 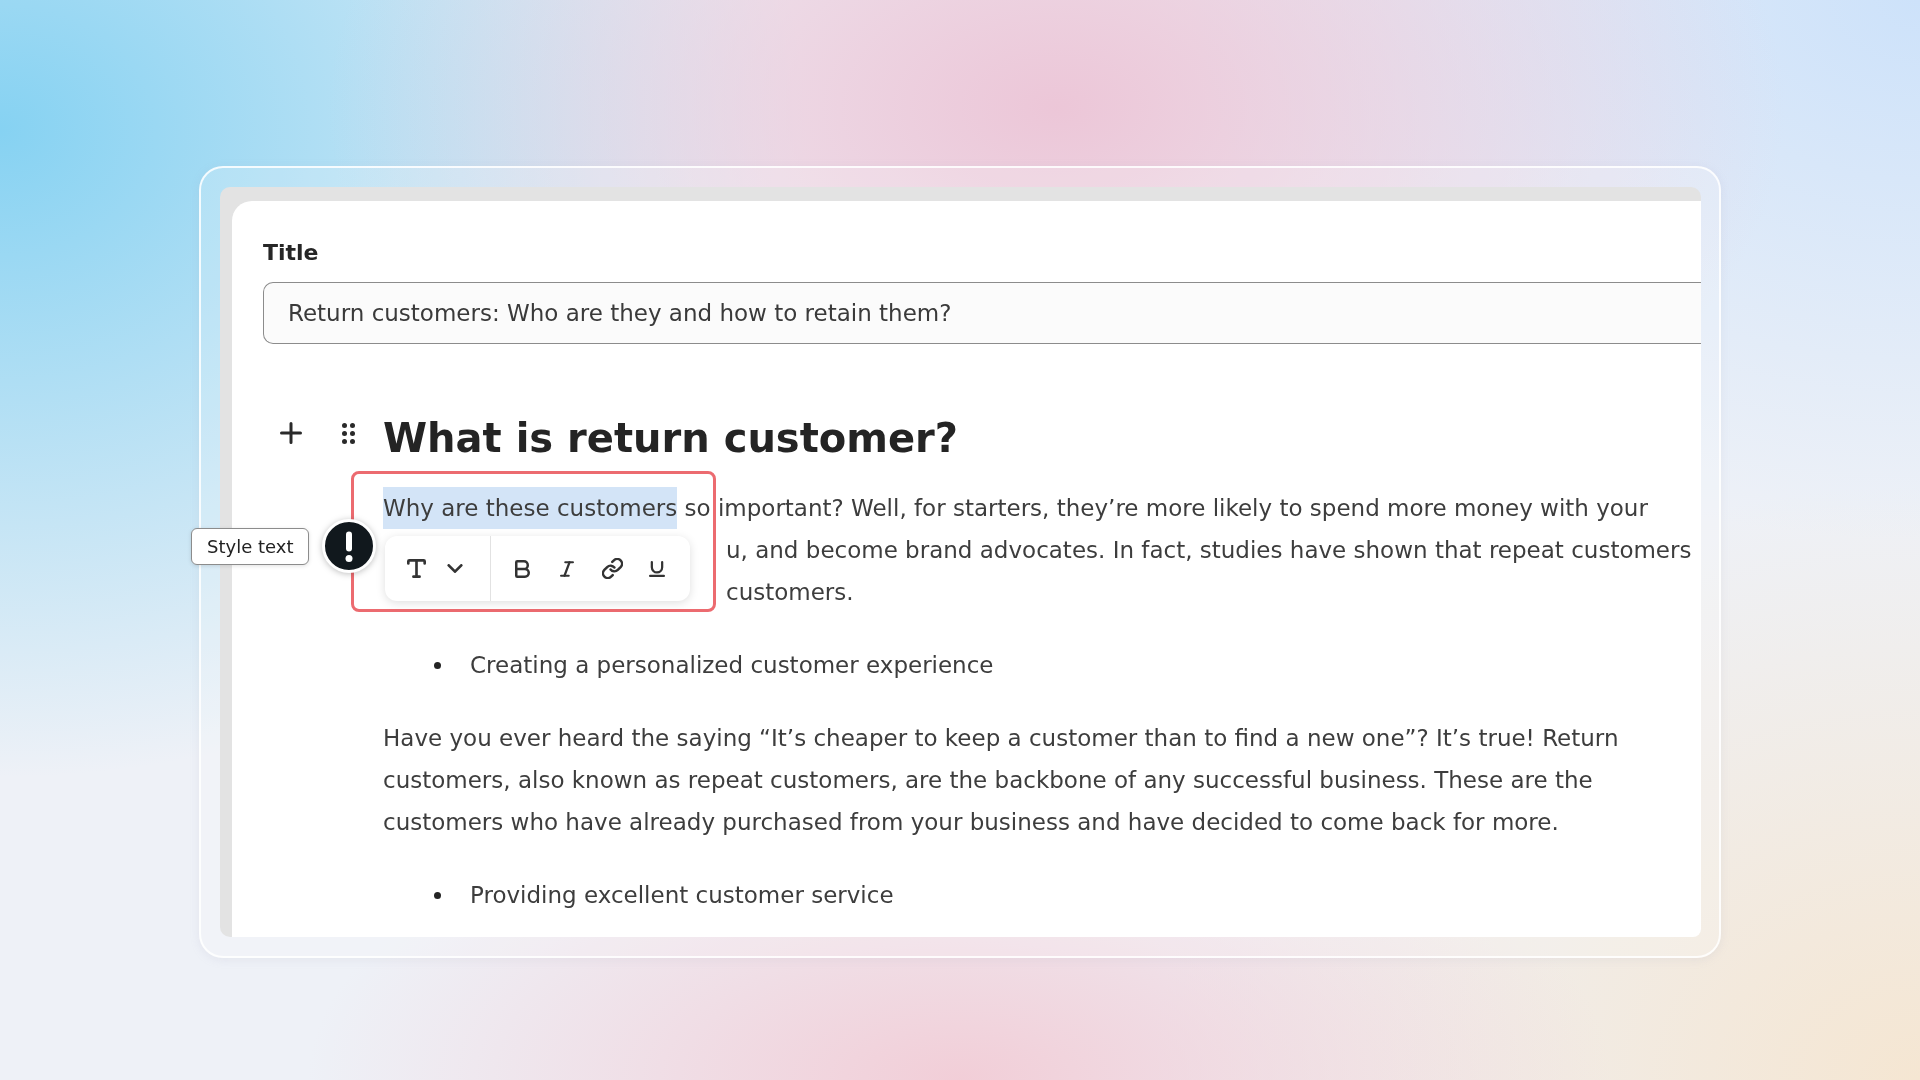 What do you see at coordinates (349, 546) in the screenshot?
I see `alert-icon` at bounding box center [349, 546].